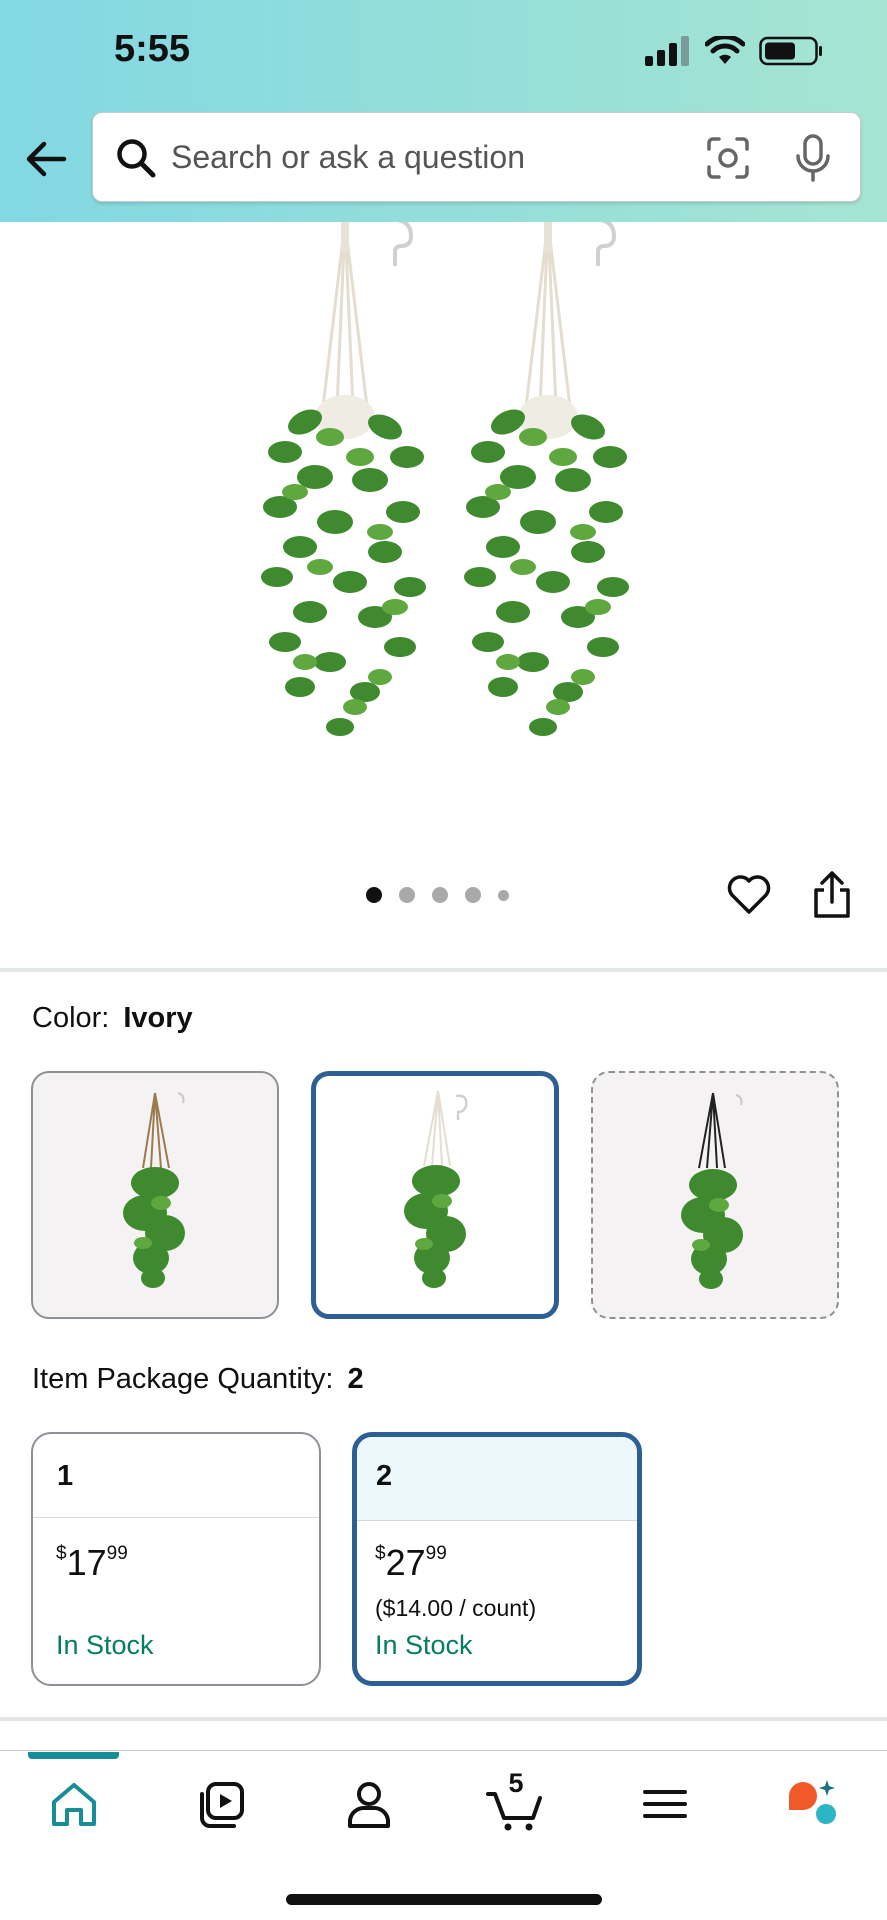  What do you see at coordinates (749, 895) in the screenshot?
I see `heart-icon` at bounding box center [749, 895].